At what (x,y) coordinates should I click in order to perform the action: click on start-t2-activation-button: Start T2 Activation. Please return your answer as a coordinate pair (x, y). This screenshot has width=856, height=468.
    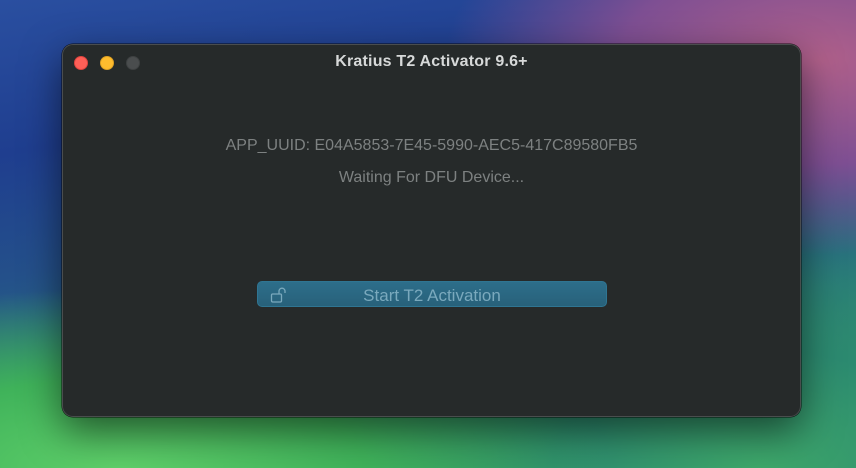
    Looking at the image, I should click on (432, 294).